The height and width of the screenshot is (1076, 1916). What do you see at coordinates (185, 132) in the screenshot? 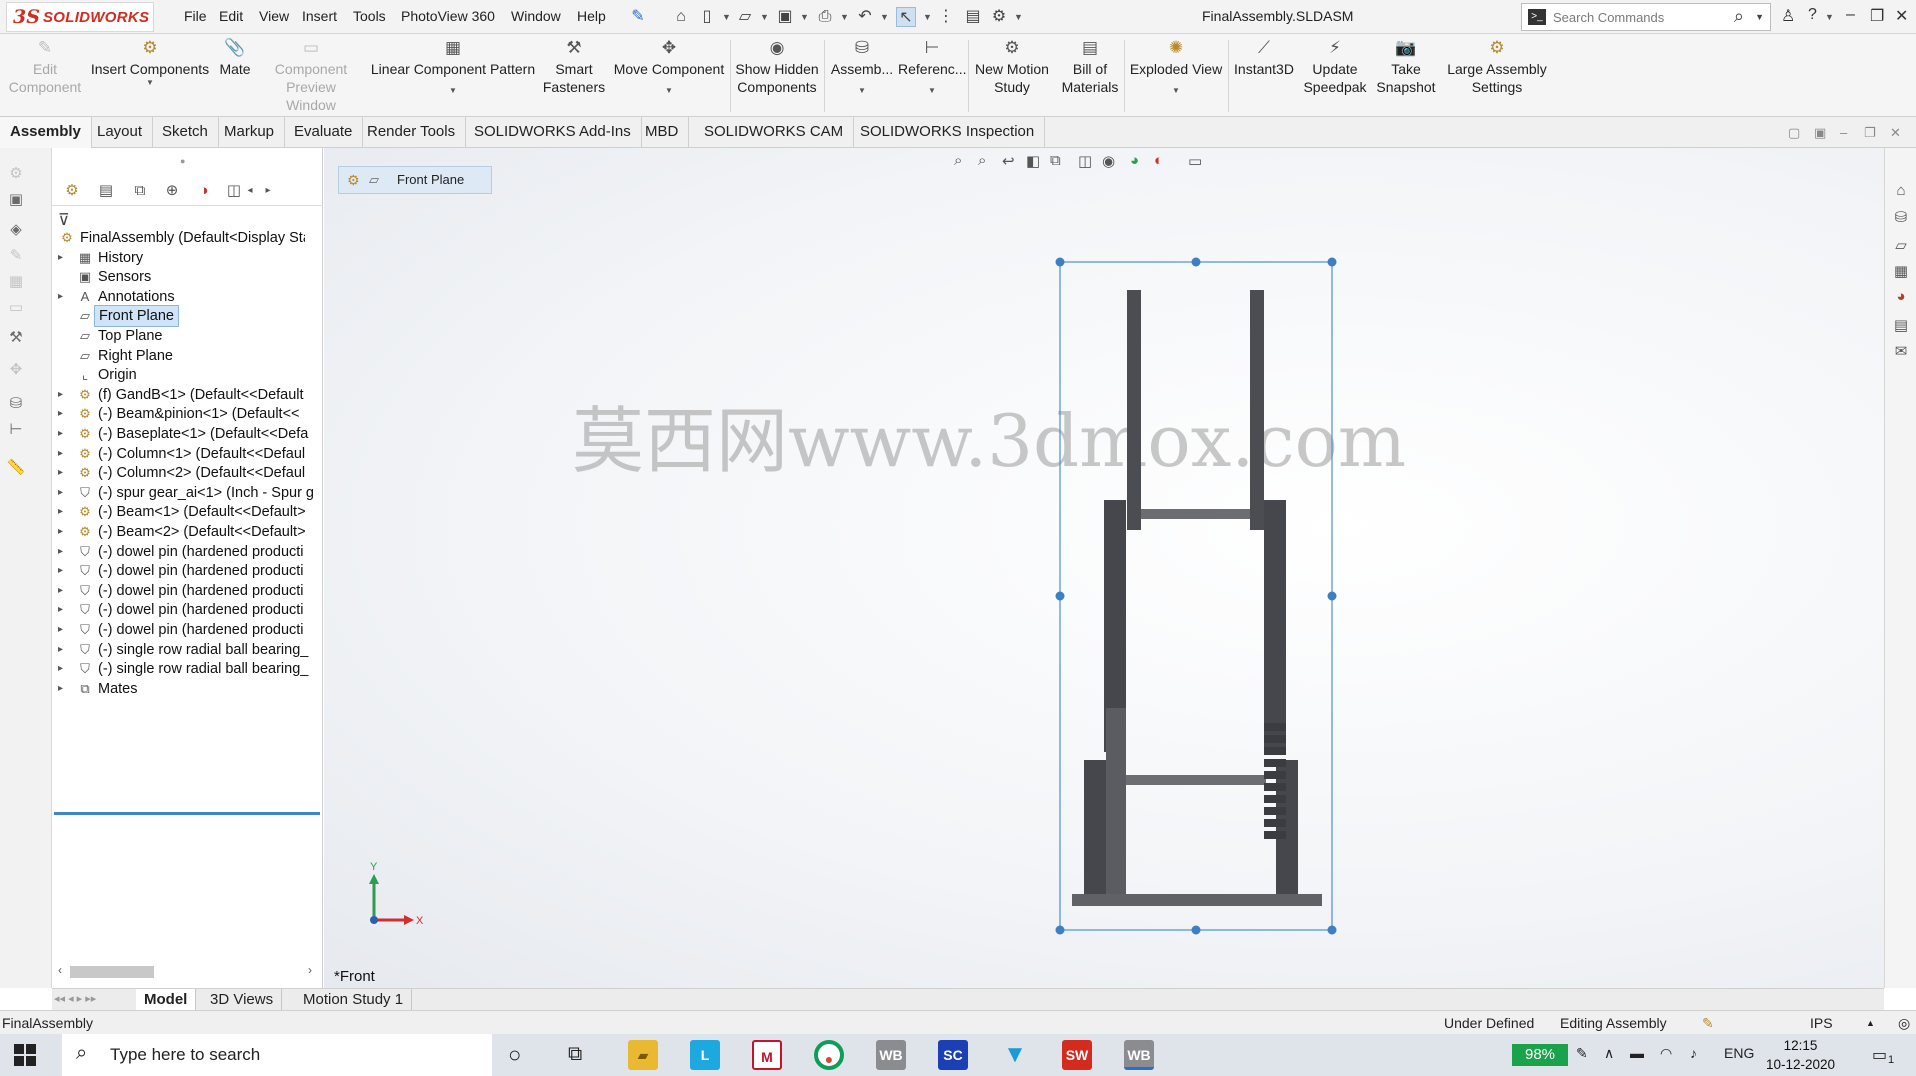
I see `tab-sketch: Sketch` at bounding box center [185, 132].